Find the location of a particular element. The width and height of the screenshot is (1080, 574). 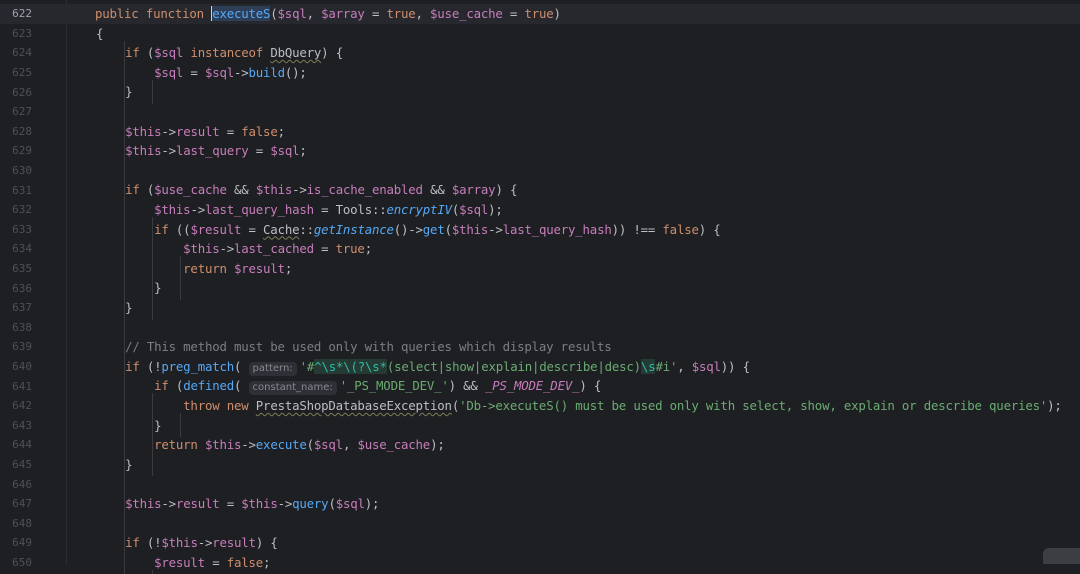

line-number: 648 is located at coordinates (22, 523).